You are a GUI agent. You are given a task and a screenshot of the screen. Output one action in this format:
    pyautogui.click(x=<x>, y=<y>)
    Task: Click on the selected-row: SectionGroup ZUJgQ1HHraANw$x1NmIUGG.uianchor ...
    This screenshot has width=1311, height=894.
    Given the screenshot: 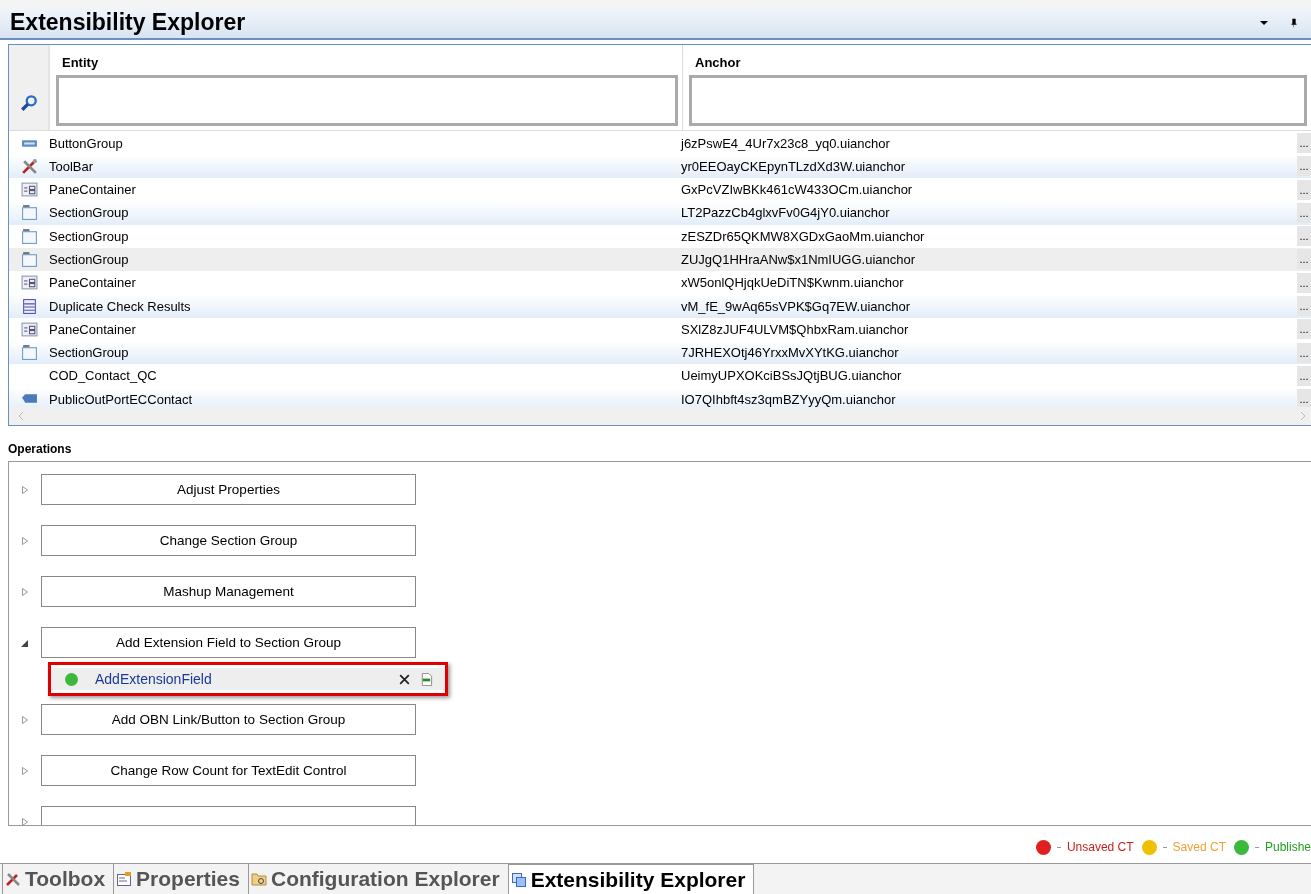 What is the action you would take?
    pyautogui.click(x=660, y=259)
    